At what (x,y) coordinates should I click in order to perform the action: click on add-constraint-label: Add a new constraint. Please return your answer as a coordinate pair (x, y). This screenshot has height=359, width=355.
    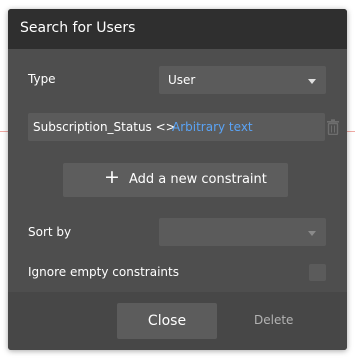
    Looking at the image, I should click on (198, 179).